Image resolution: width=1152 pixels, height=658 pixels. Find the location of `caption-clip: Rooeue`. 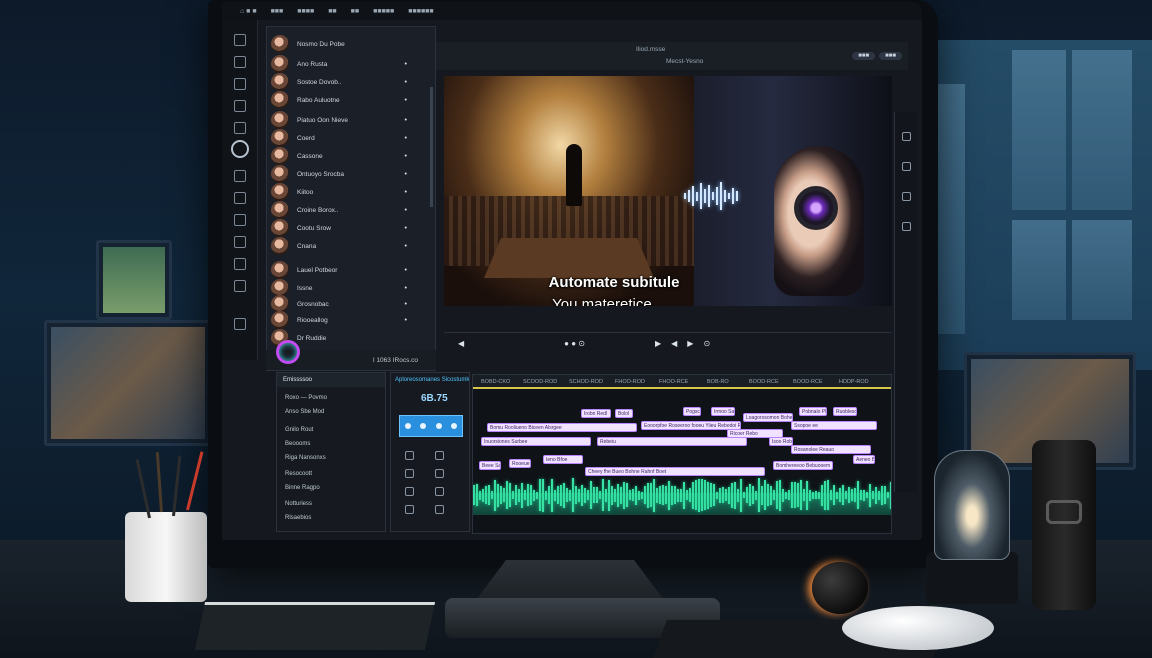

caption-clip: Rooeue is located at coordinates (520, 463).